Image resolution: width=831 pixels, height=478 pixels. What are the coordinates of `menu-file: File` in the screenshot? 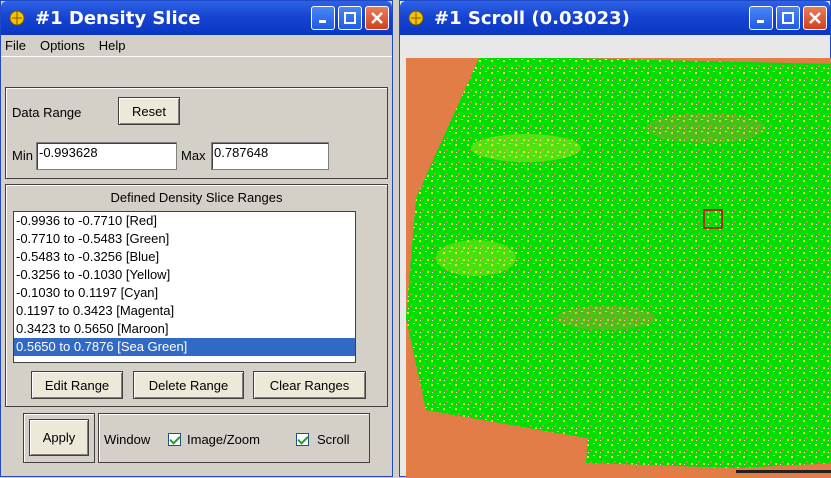 It's located at (15, 45).